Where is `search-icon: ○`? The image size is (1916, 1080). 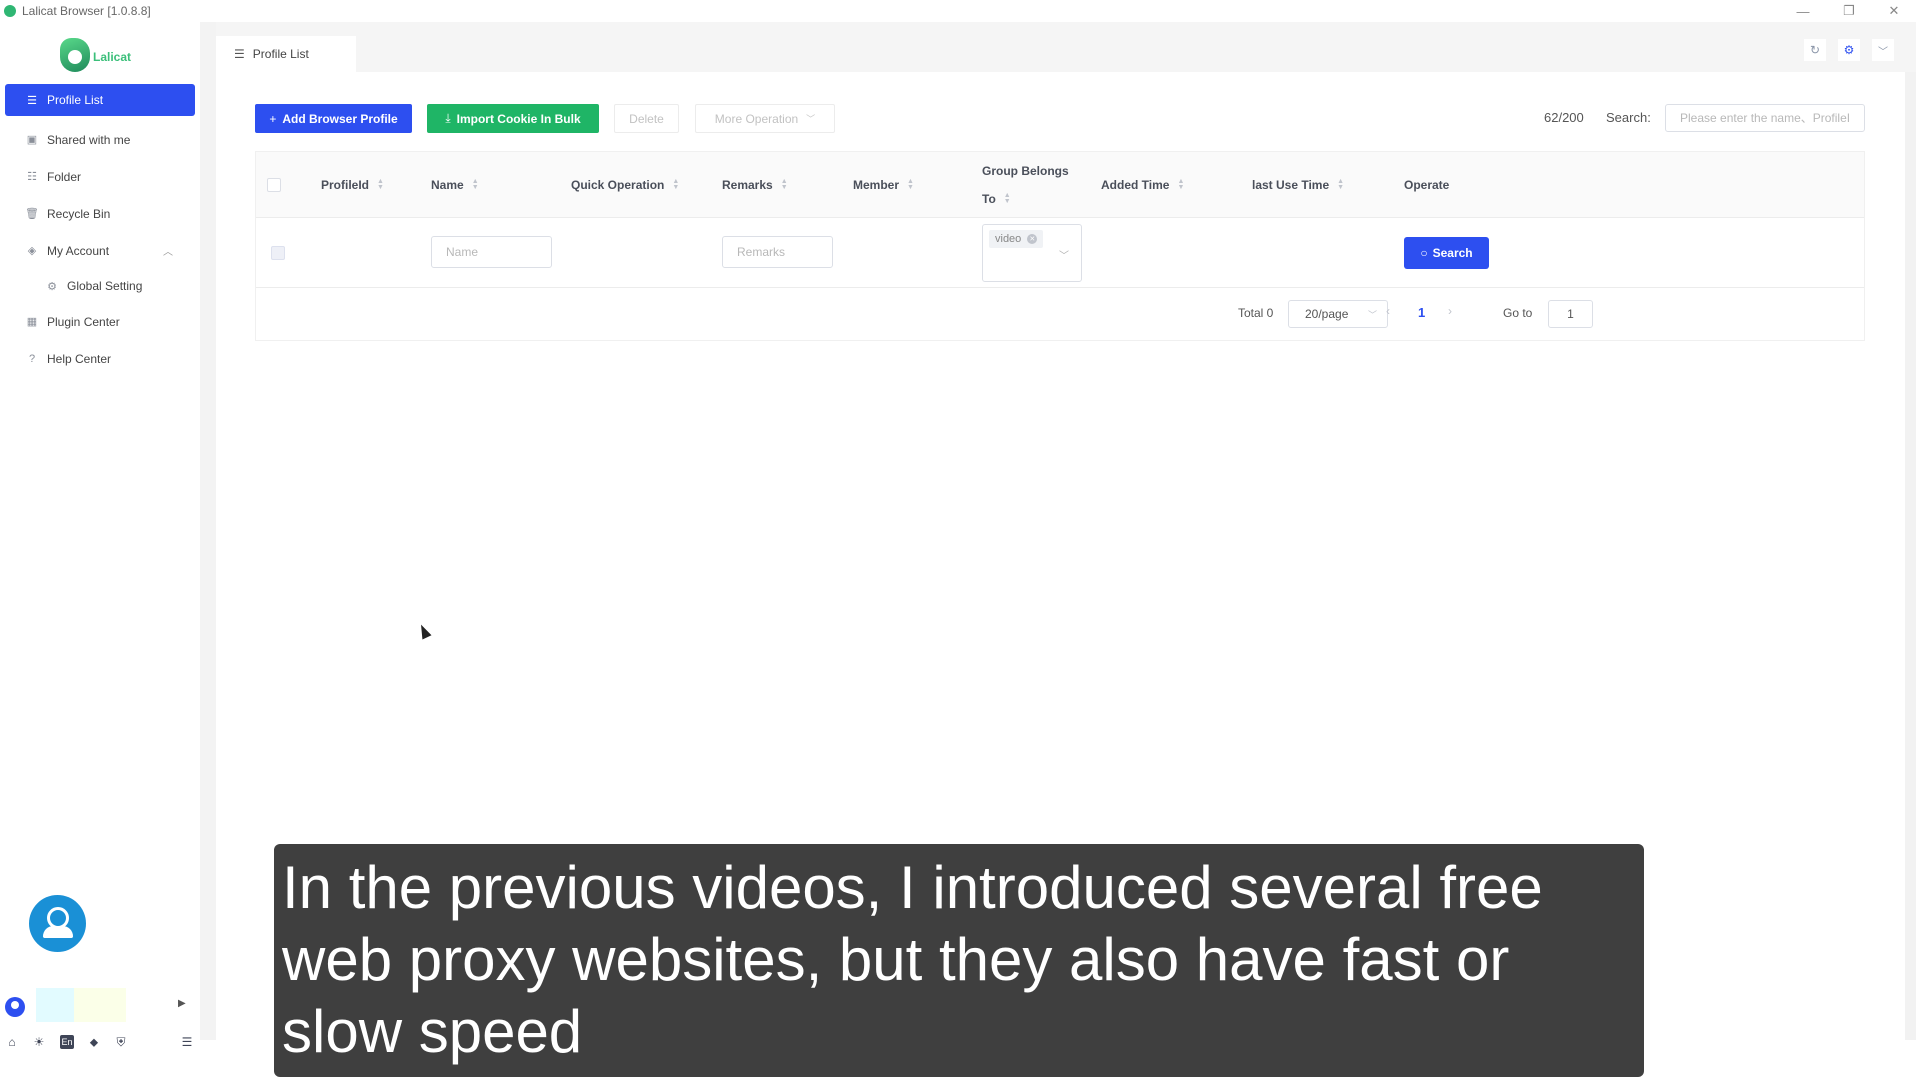 search-icon: ○ is located at coordinates (1424, 253).